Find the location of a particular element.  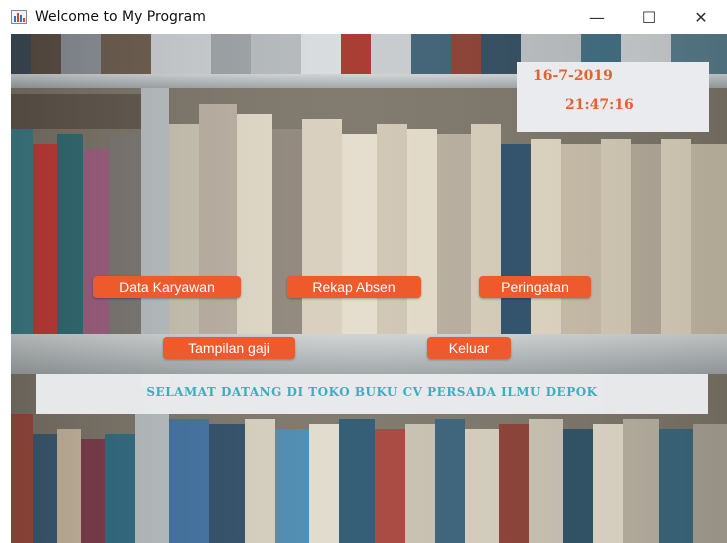

window-title: Welcome to My Program is located at coordinates (120, 17).